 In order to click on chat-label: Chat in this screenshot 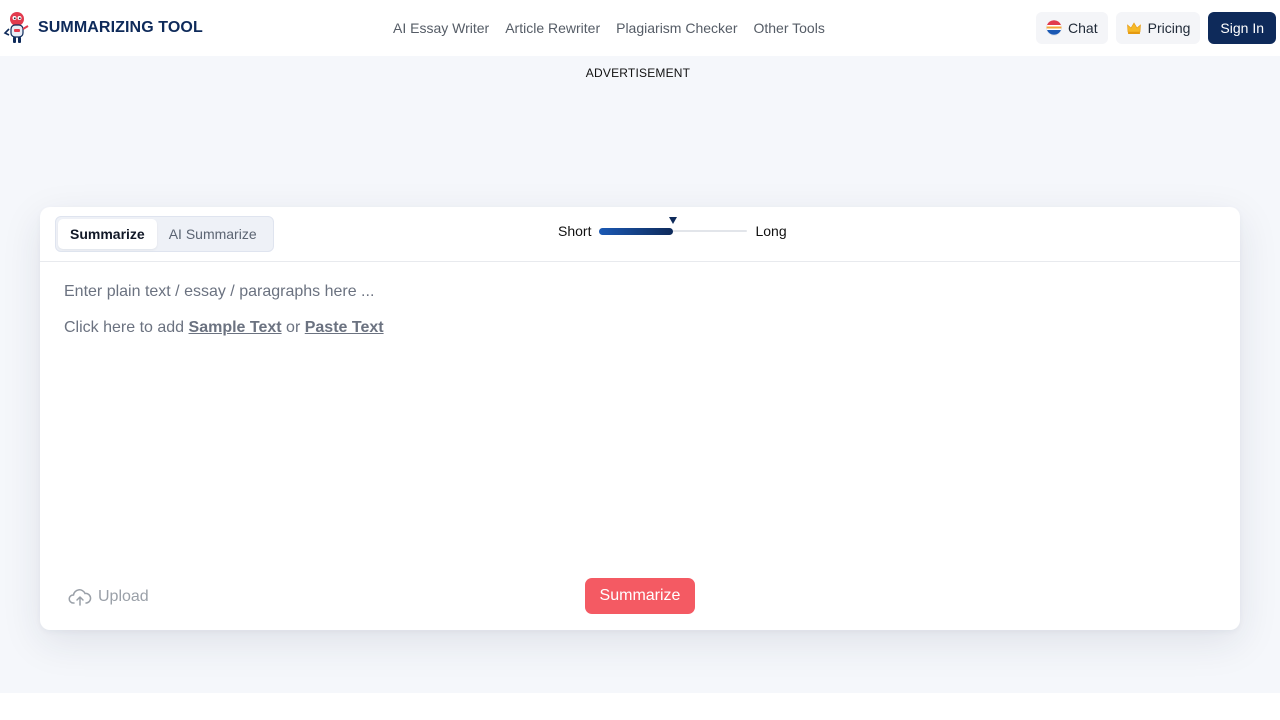, I will do `click(1083, 28)`.